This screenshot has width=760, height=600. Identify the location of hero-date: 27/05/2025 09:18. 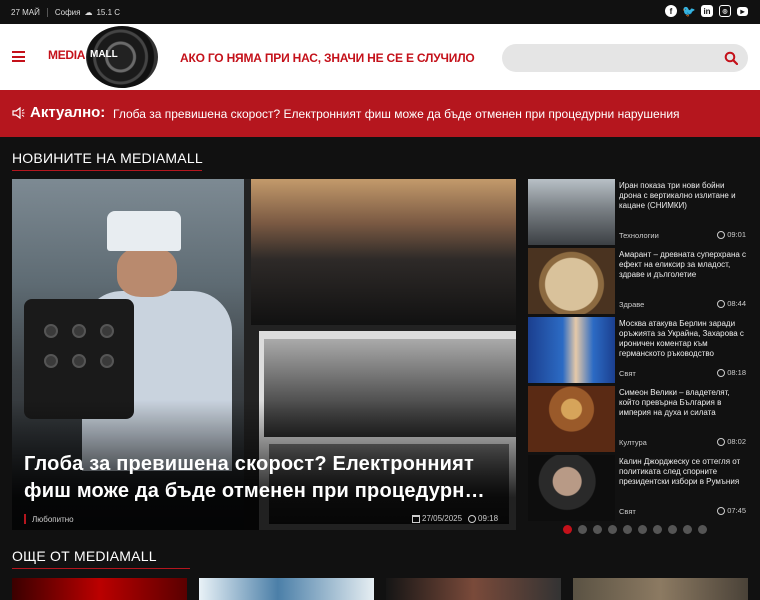
(455, 518).